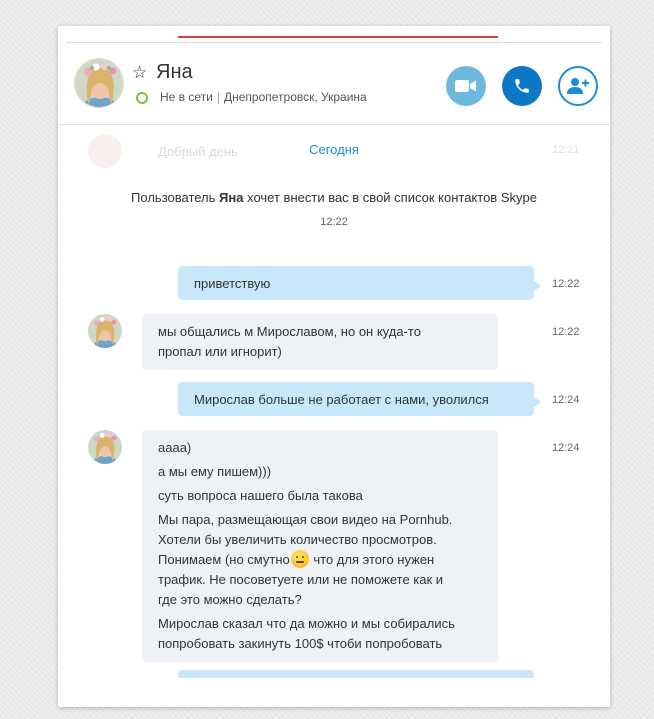 The width and height of the screenshot is (654, 719). What do you see at coordinates (230, 599) in the screenshot?
I see `message-line: где это можно сделать?` at bounding box center [230, 599].